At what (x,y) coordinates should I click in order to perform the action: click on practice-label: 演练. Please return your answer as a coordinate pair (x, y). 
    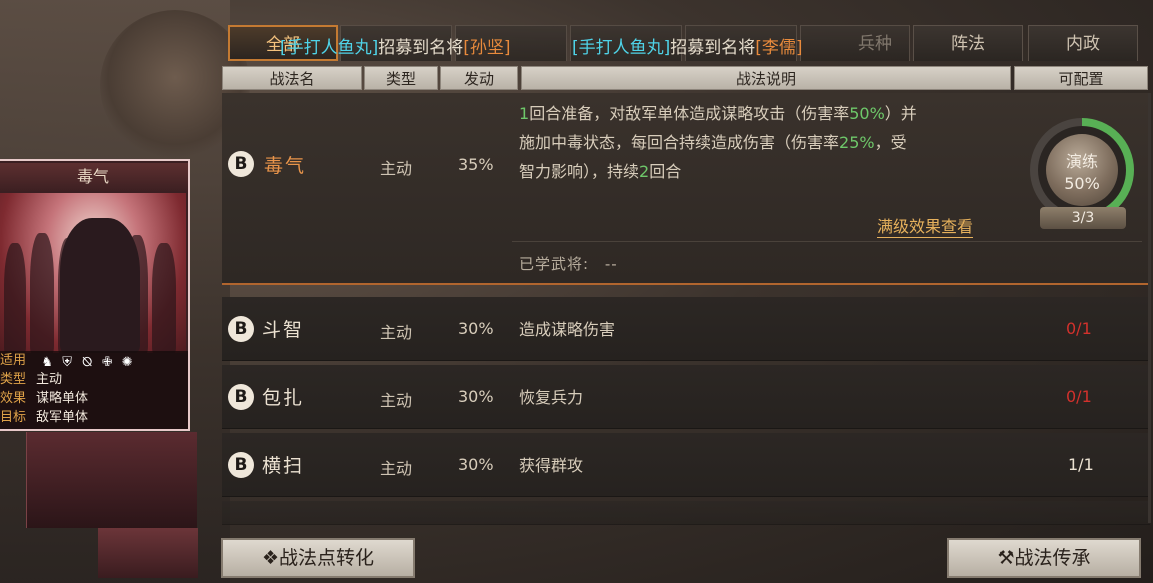
    Looking at the image, I should click on (1081, 161).